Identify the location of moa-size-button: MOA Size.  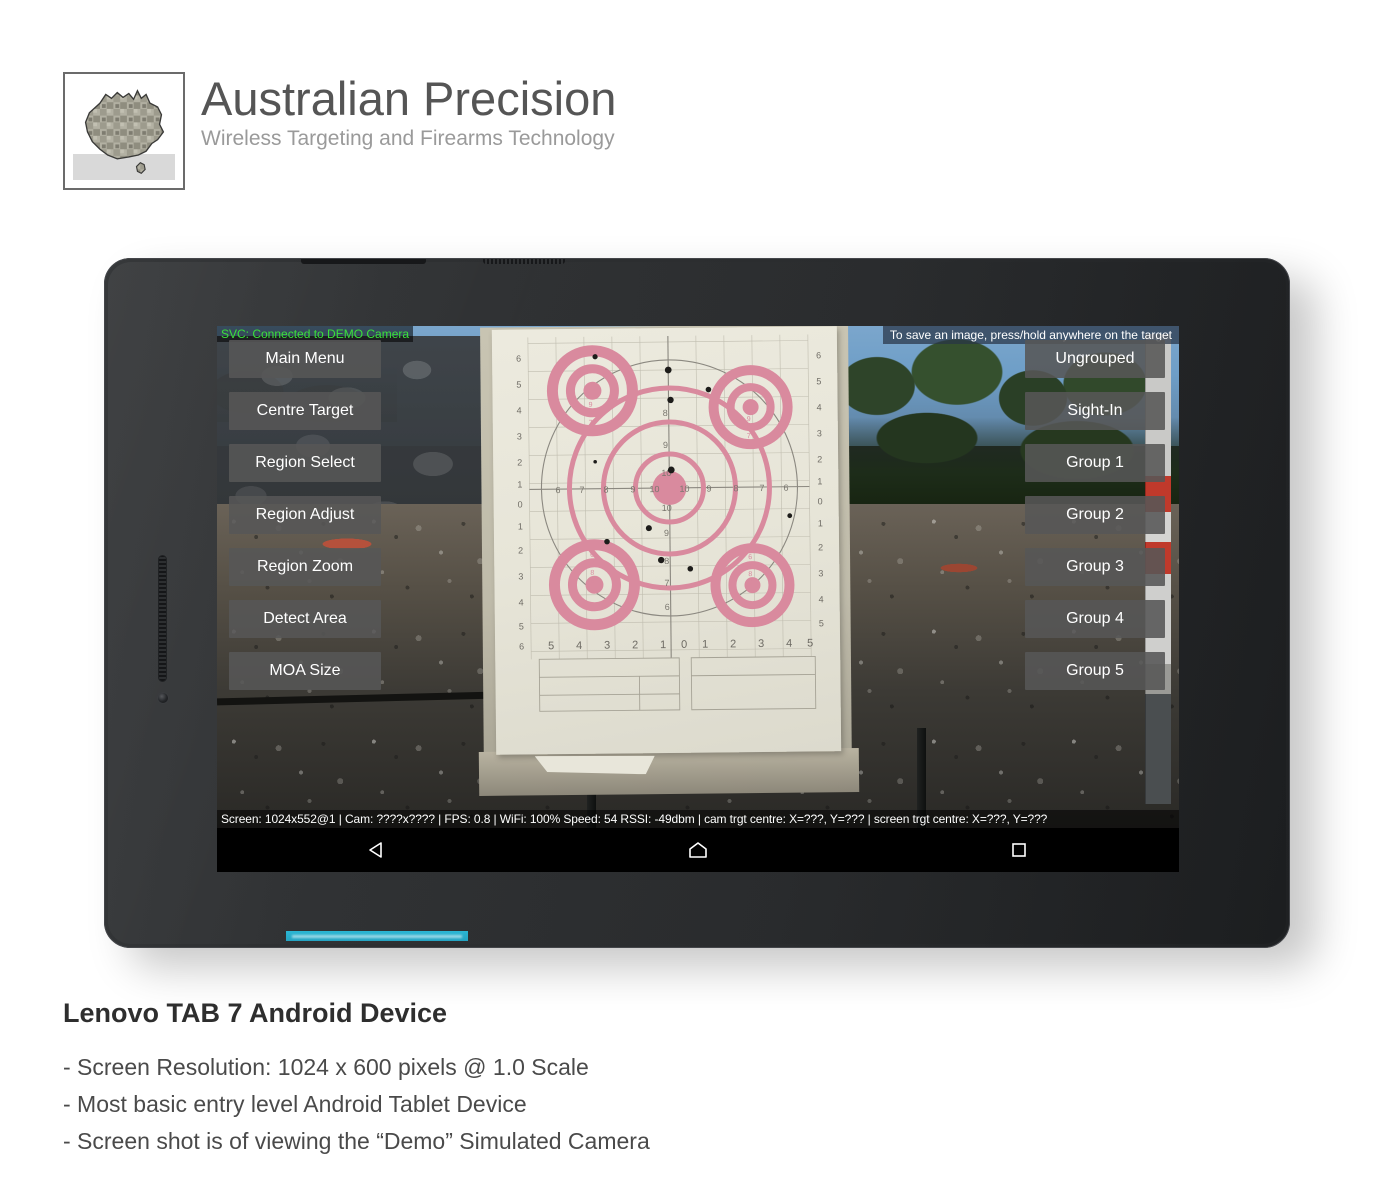
(305, 671).